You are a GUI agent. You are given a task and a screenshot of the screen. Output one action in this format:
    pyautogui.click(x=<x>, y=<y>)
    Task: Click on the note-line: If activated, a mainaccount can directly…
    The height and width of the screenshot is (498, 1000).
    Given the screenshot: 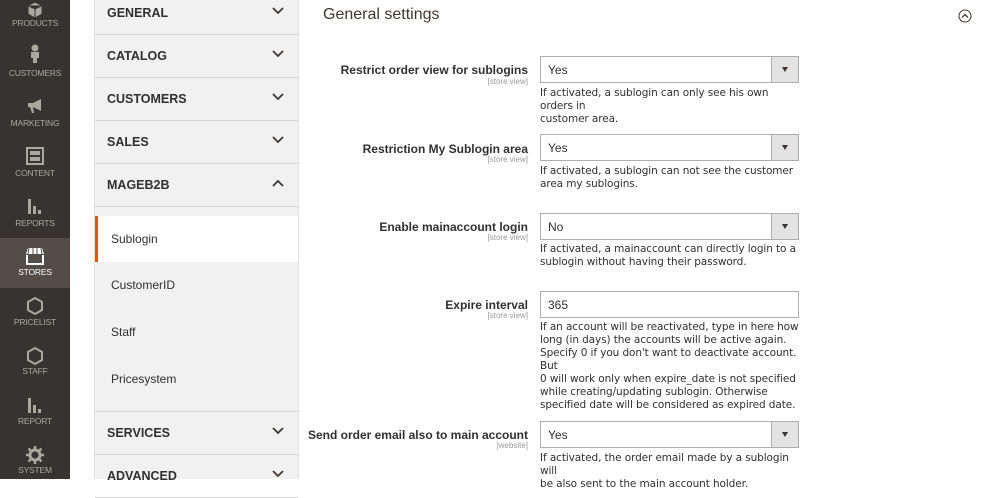 What is the action you would take?
    pyautogui.click(x=668, y=249)
    